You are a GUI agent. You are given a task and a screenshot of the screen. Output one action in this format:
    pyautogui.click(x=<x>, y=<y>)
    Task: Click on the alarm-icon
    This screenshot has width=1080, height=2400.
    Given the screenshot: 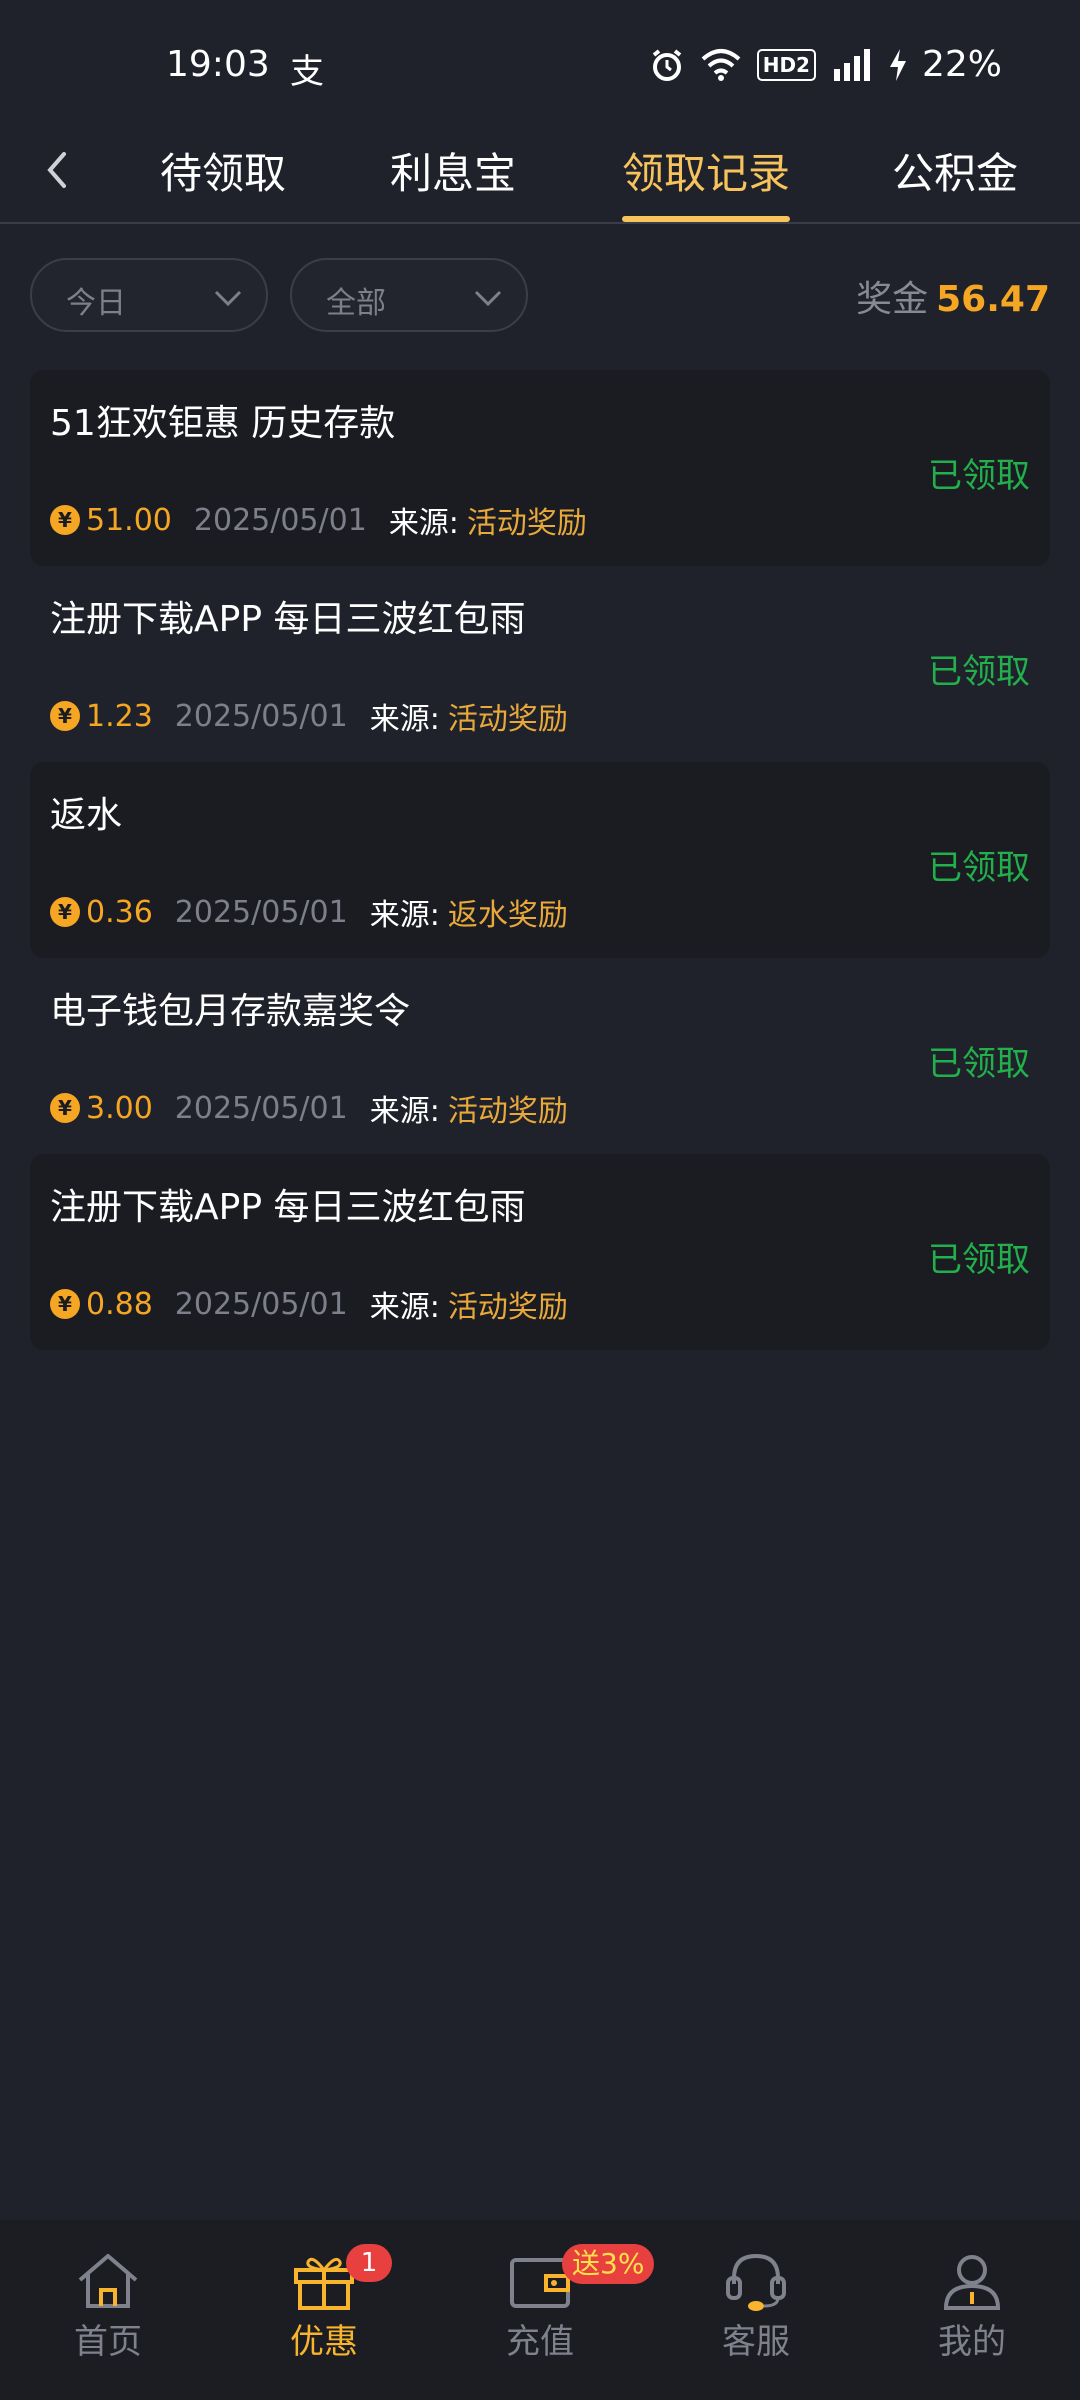 What is the action you would take?
    pyautogui.click(x=666, y=64)
    